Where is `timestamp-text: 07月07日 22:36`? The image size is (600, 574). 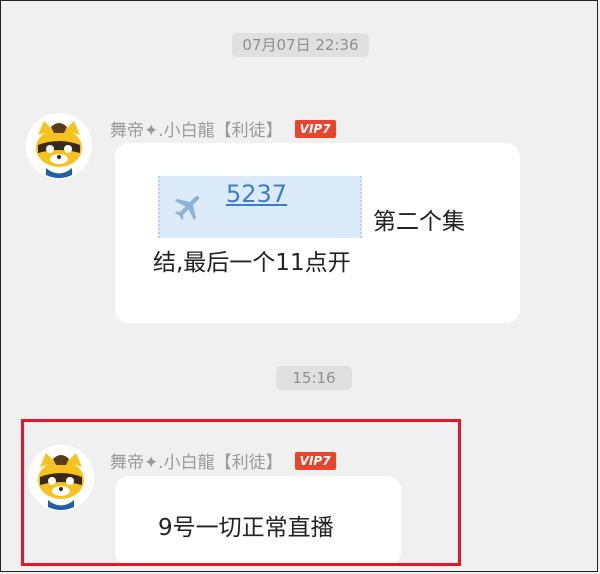 timestamp-text: 07月07日 22:36 is located at coordinates (300, 45).